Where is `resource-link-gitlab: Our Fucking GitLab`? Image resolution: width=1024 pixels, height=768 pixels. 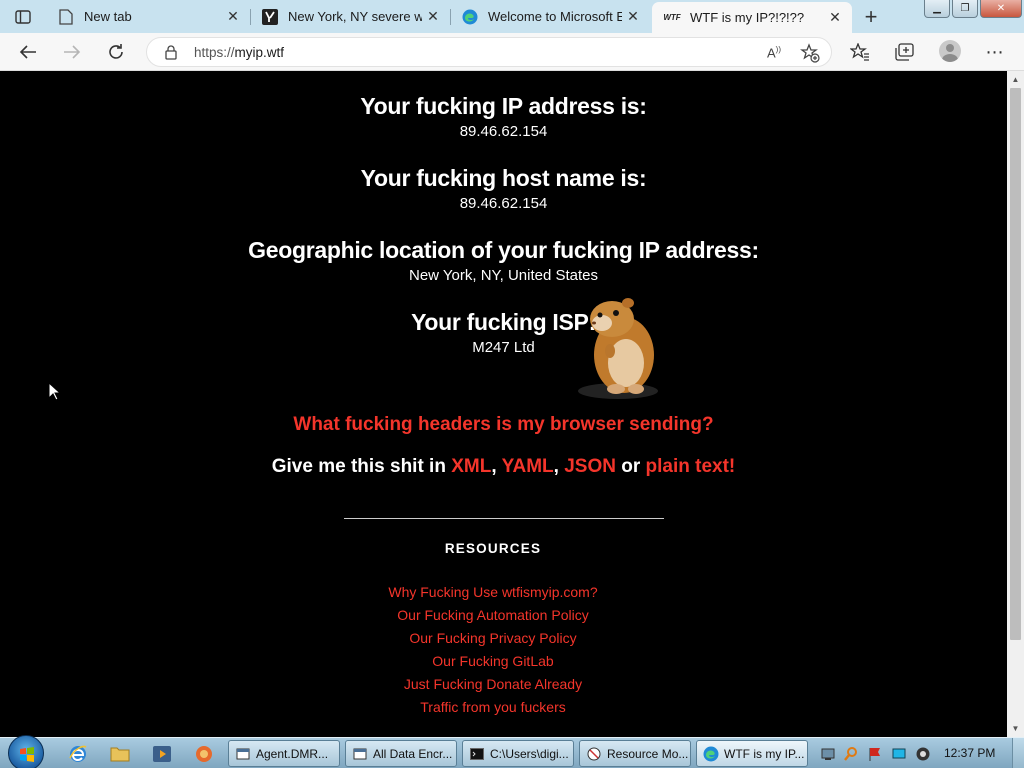
resource-link-gitlab: Our Fucking GitLab is located at coordinates (493, 661).